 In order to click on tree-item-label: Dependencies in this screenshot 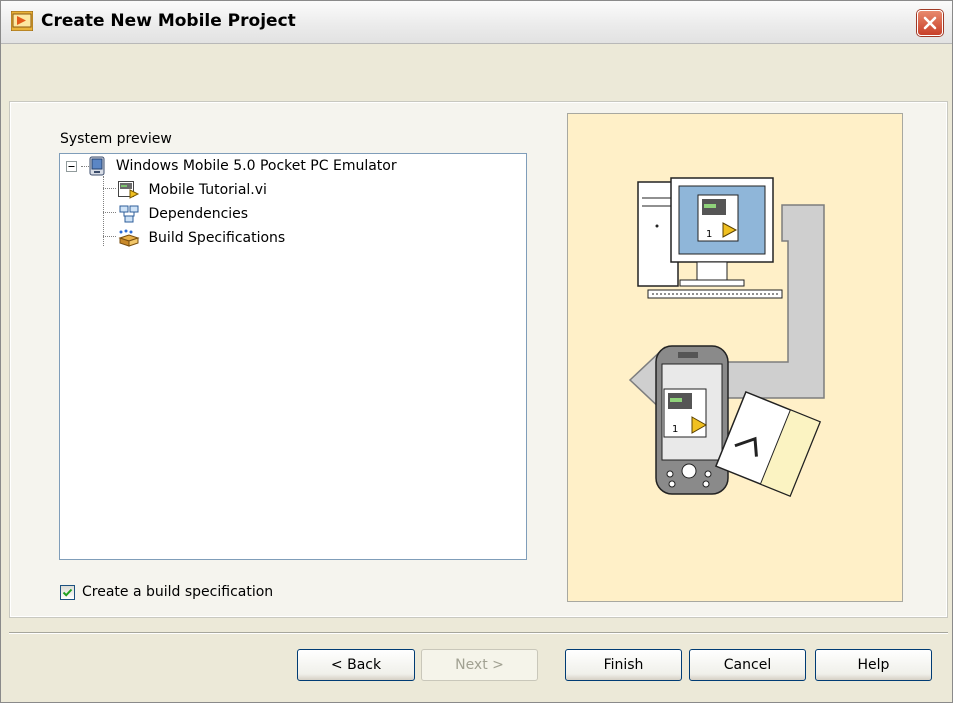, I will do `click(198, 214)`.